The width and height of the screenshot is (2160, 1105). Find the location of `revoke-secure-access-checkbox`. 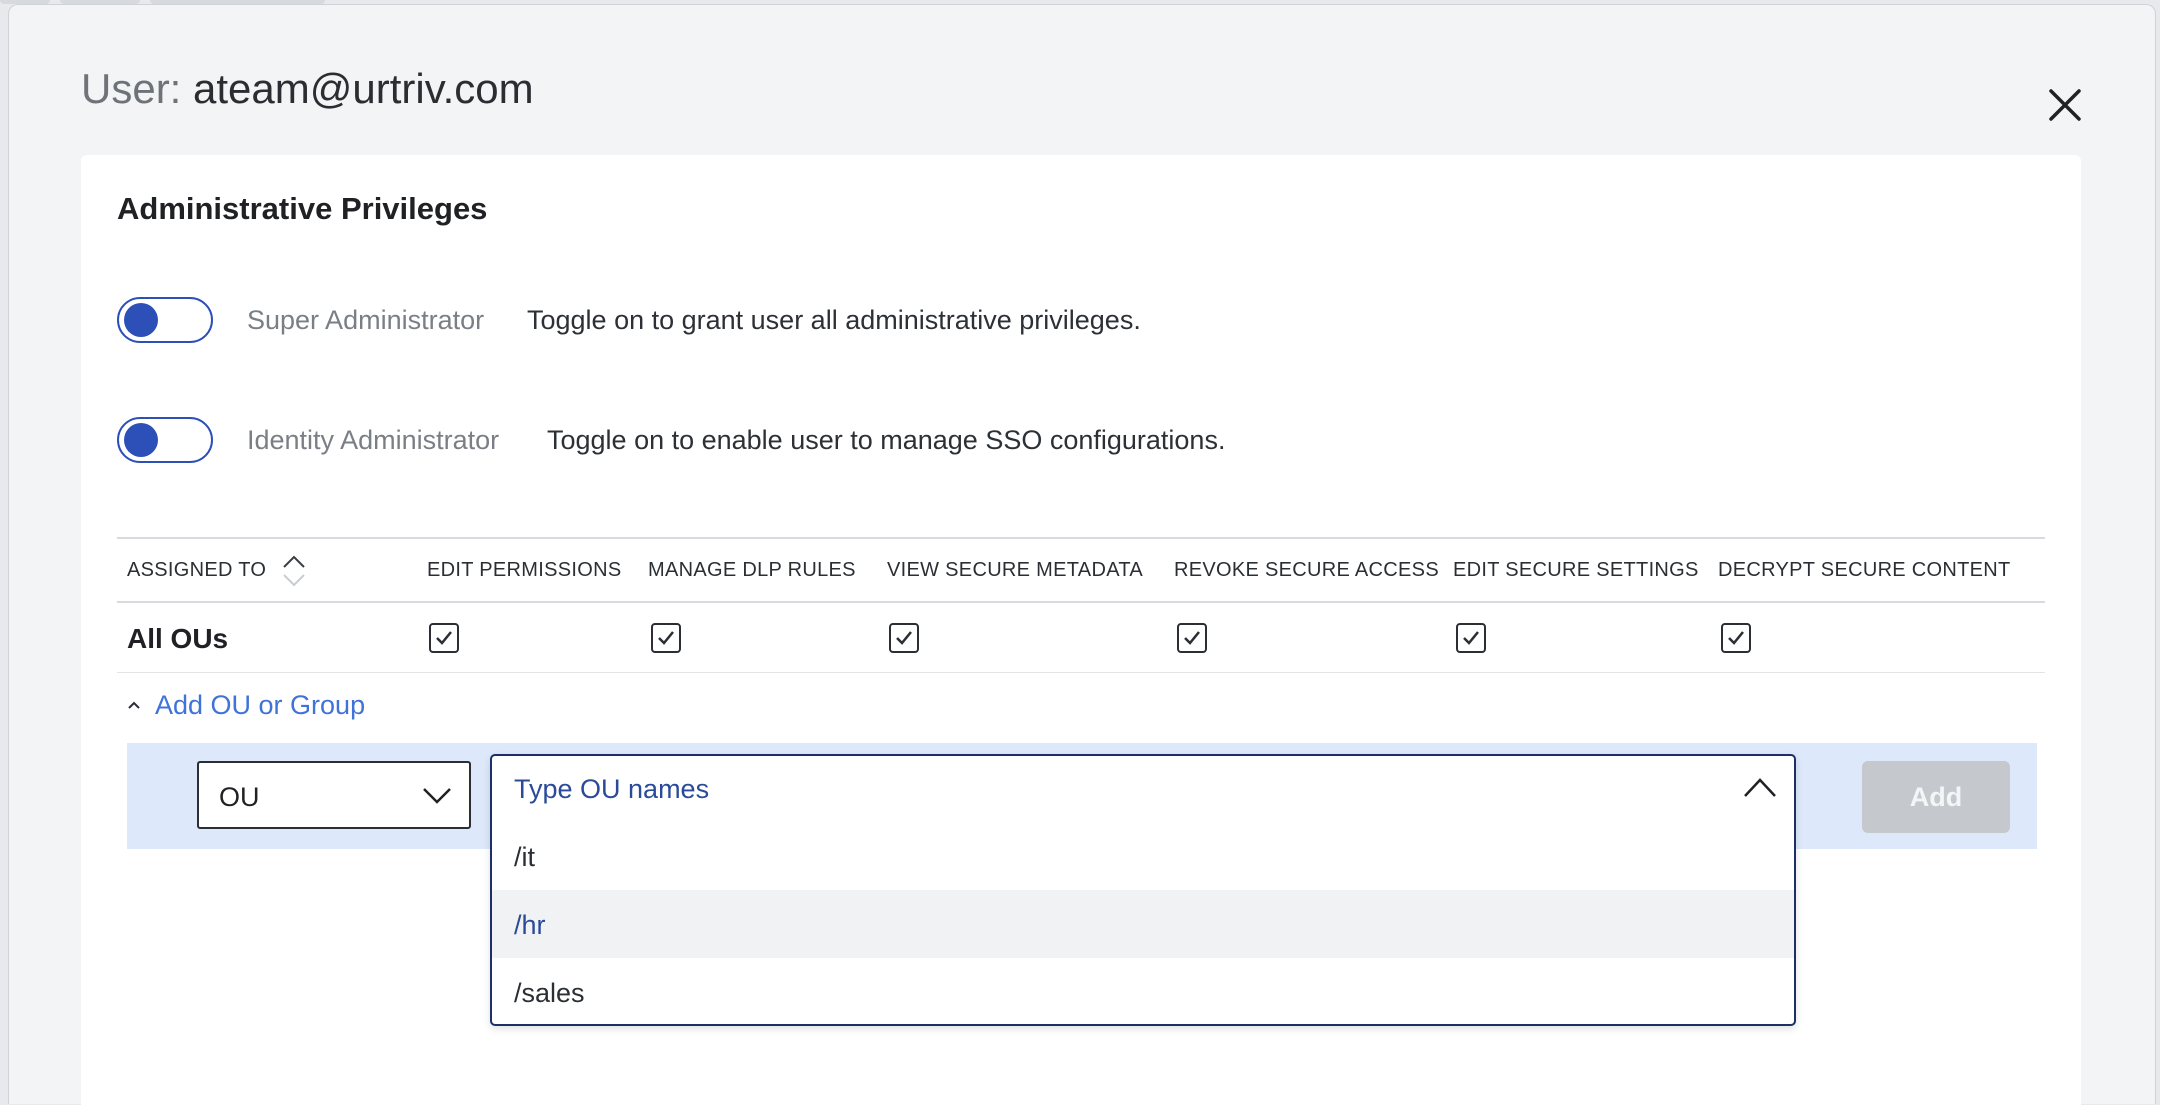

revoke-secure-access-checkbox is located at coordinates (1192, 638).